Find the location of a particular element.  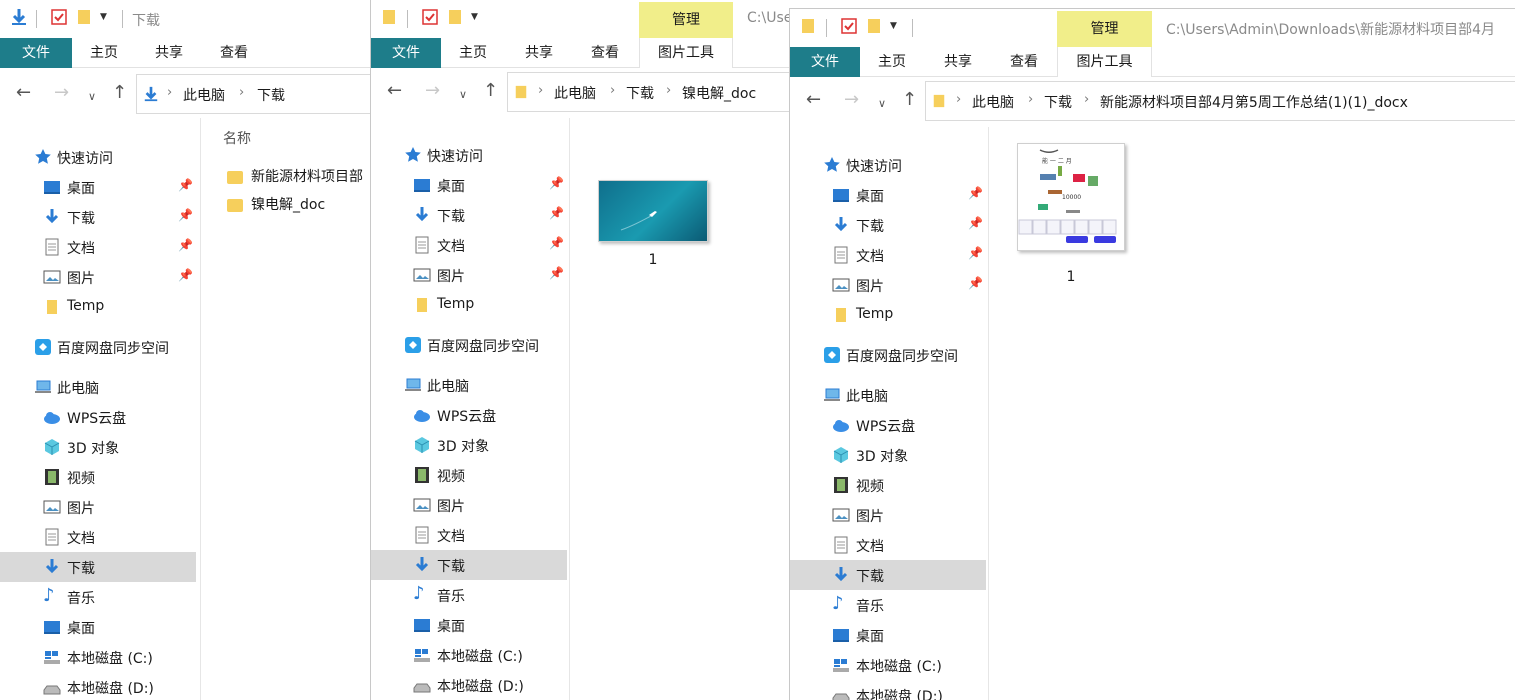

breadcrumb-folder: 镍电解_doc is located at coordinates (719, 93).